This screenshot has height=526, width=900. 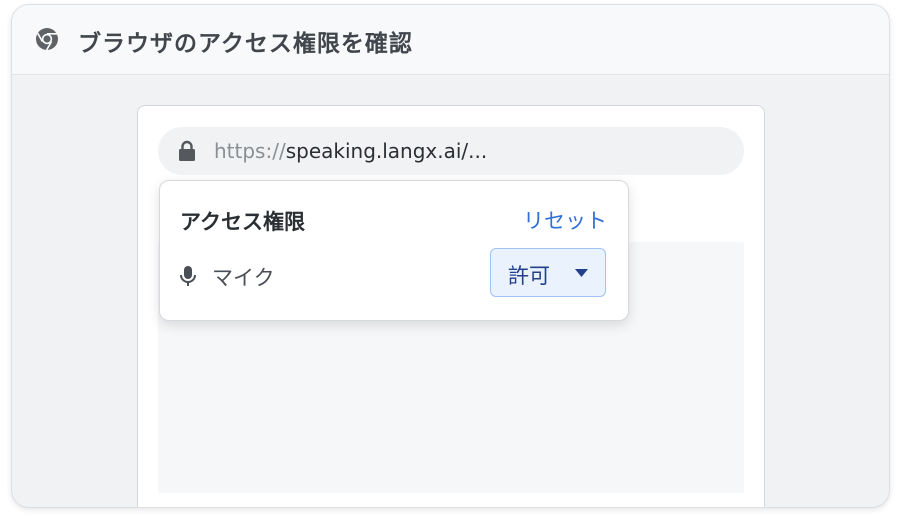 What do you see at coordinates (529, 276) in the screenshot?
I see `select-value: 許可` at bounding box center [529, 276].